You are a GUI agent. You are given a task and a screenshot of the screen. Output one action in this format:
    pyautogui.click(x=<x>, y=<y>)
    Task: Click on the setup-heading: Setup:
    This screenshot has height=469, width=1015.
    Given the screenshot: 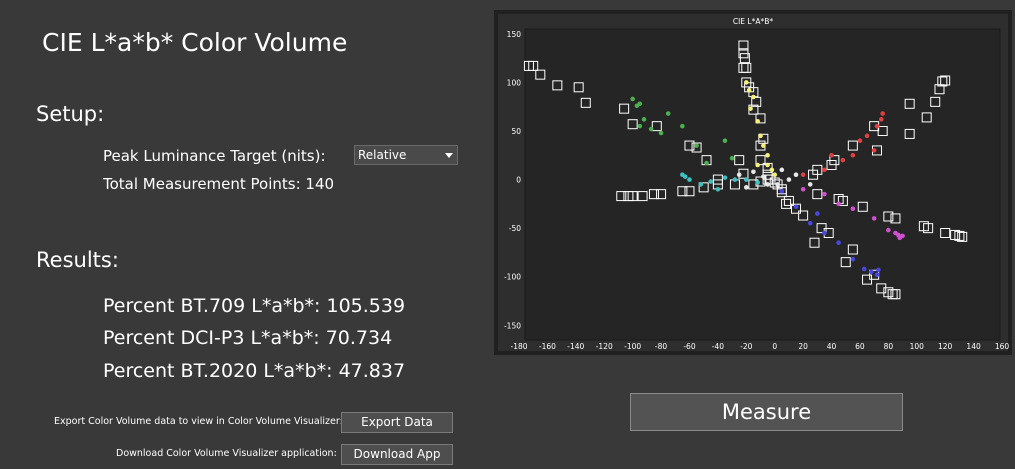 What is the action you would take?
    pyautogui.click(x=70, y=114)
    